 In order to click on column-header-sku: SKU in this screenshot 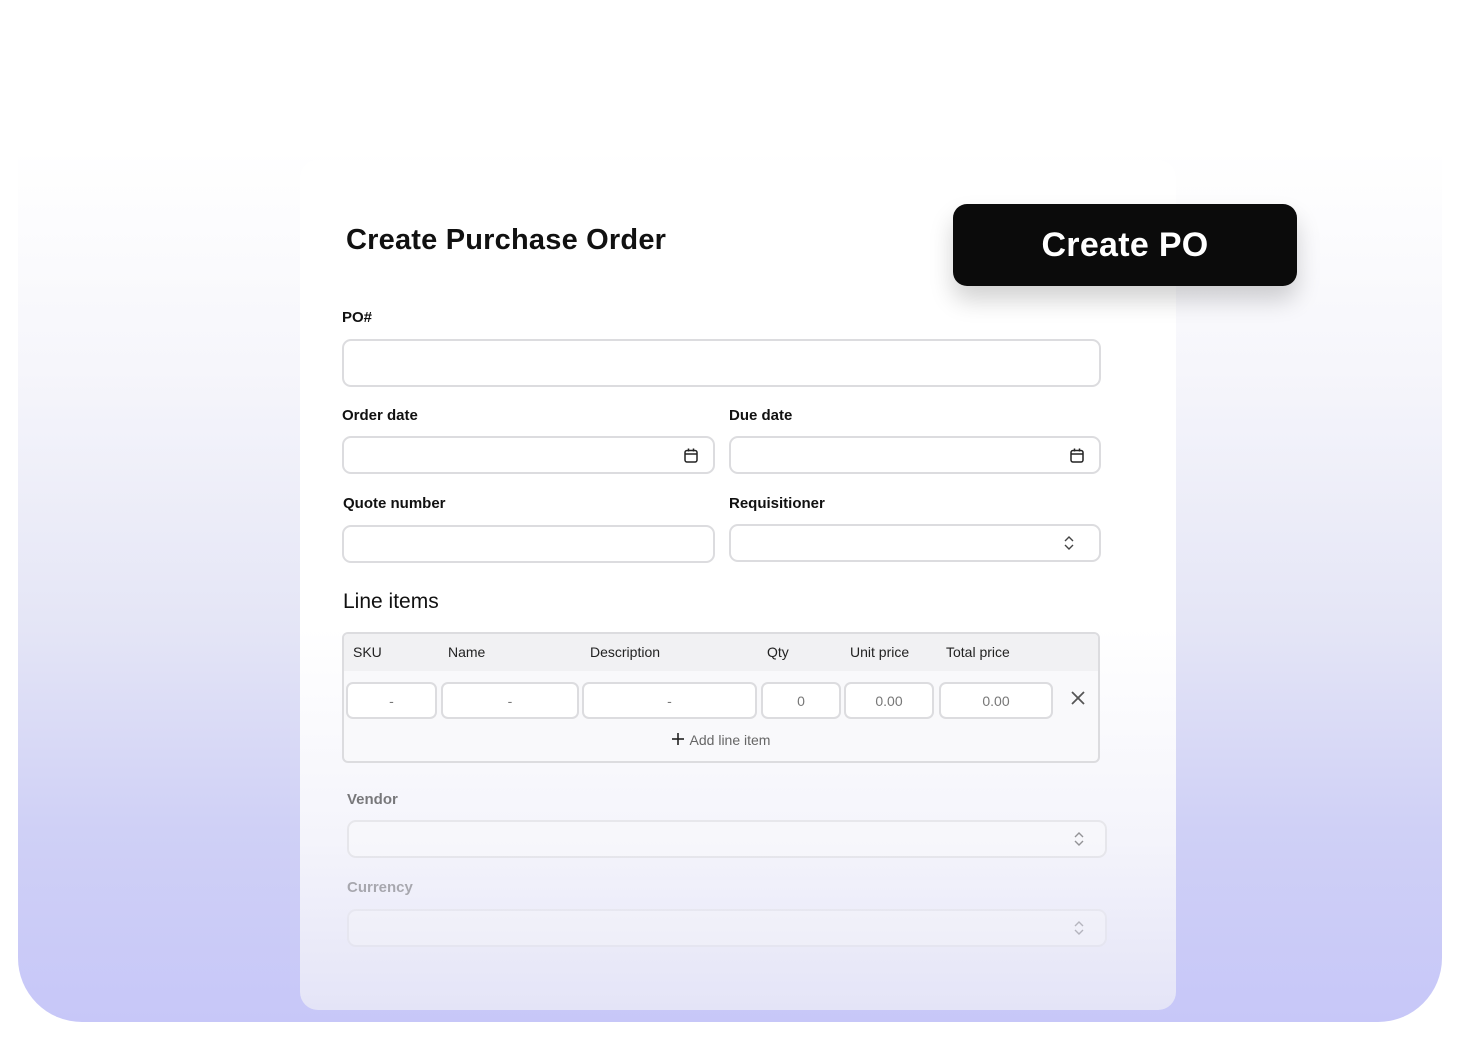, I will do `click(367, 652)`.